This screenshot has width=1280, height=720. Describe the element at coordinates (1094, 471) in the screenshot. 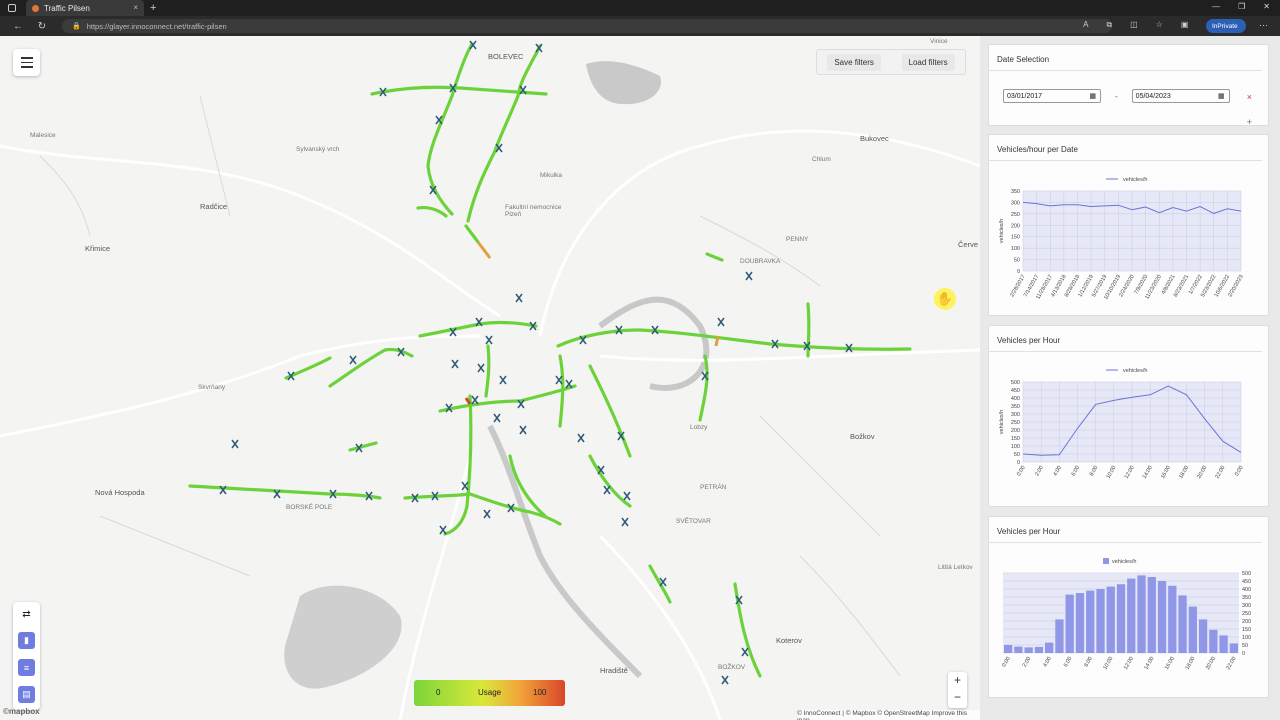

I see `x-tick-label: 8:00` at that location.